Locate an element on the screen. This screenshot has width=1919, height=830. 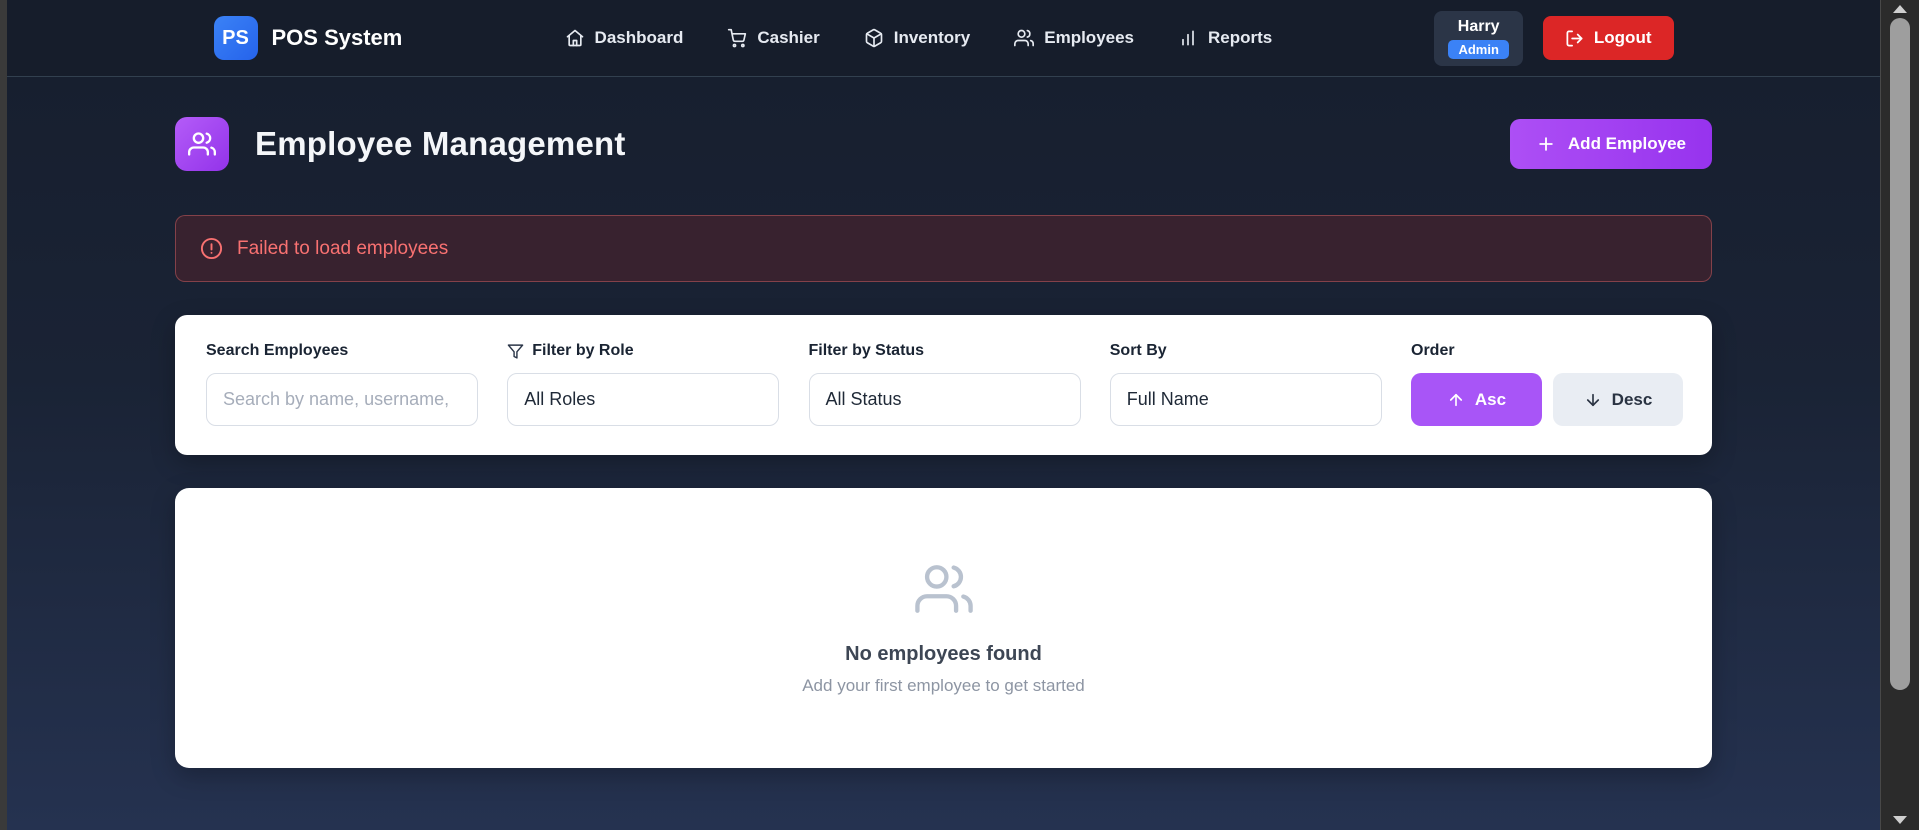
empty-state-title: No employees found is located at coordinates (943, 654).